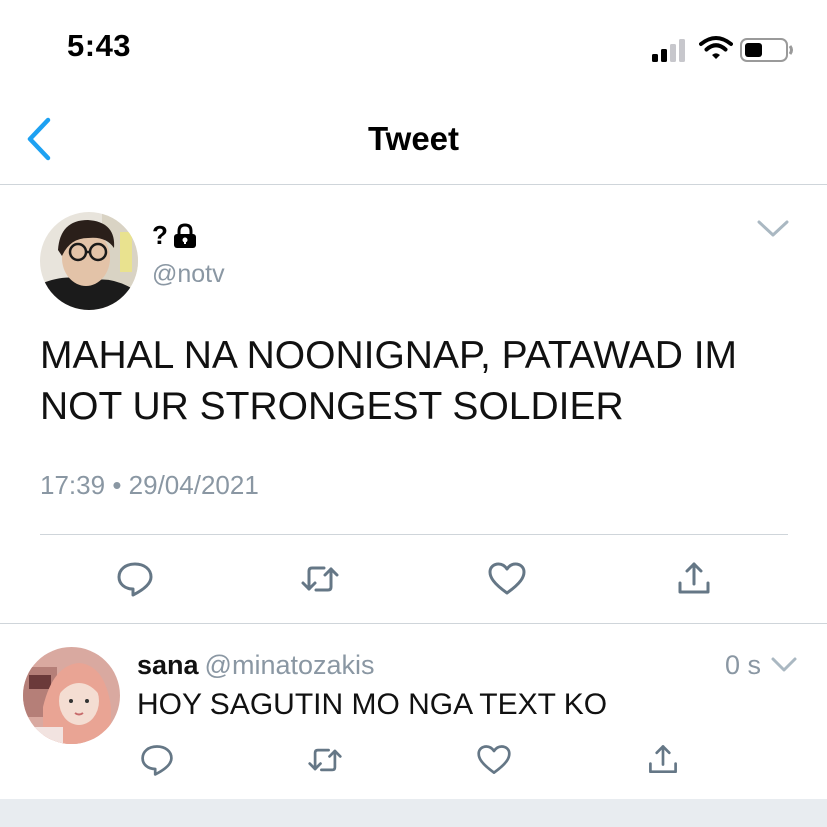  I want to click on battery-icon, so click(767, 50).